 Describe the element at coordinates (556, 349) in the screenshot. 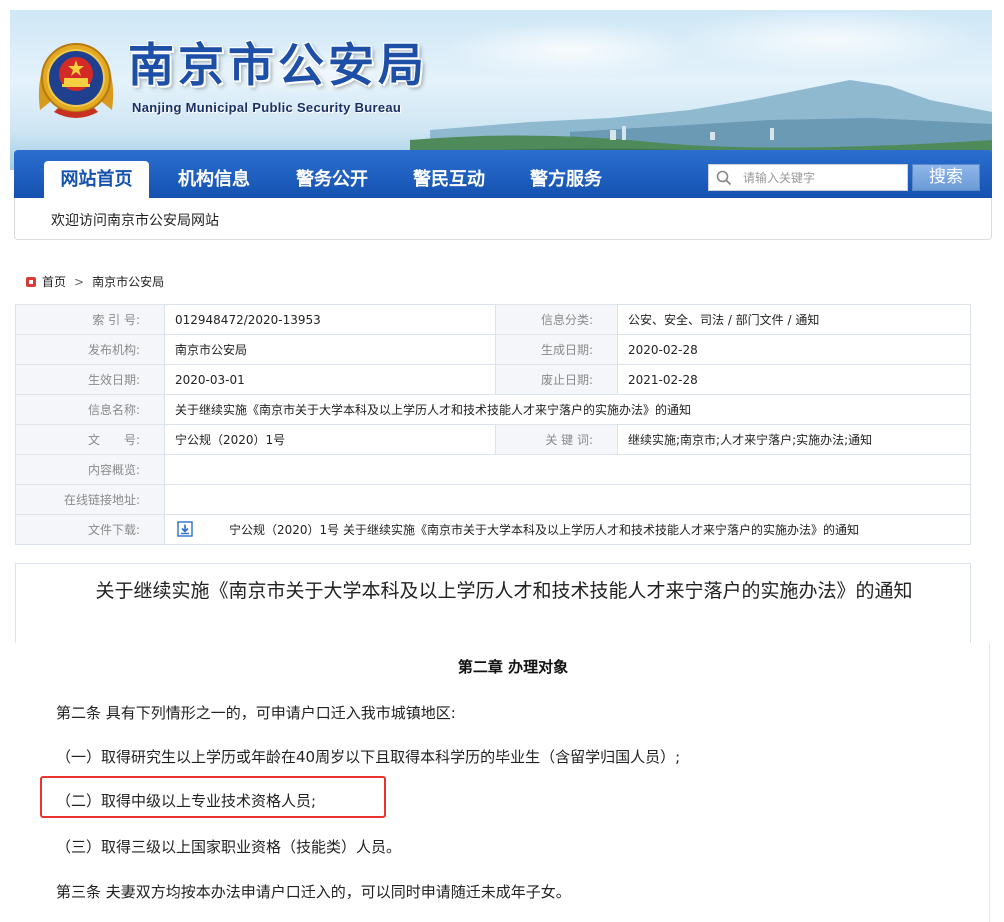

I see `created-label: 生成日期:` at that location.